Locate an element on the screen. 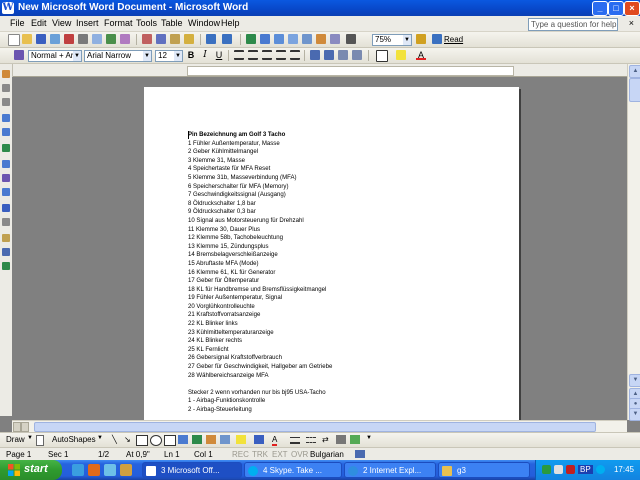  font-combo: Arial Narrow ▼ is located at coordinates (118, 56).